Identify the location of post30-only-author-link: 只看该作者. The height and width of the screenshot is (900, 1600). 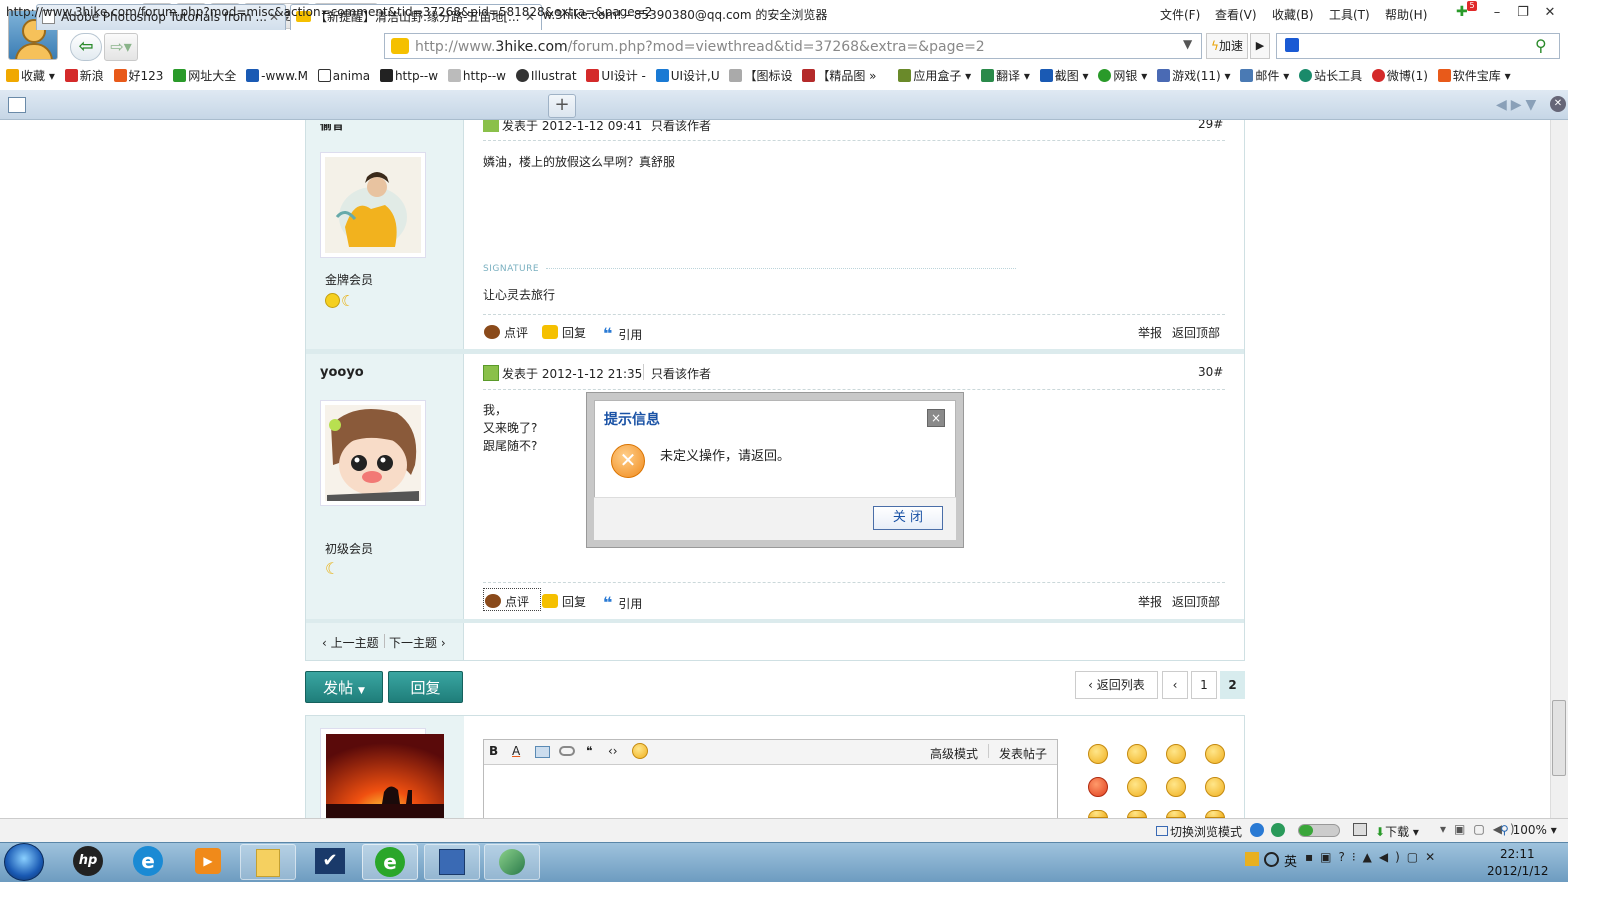
(681, 373).